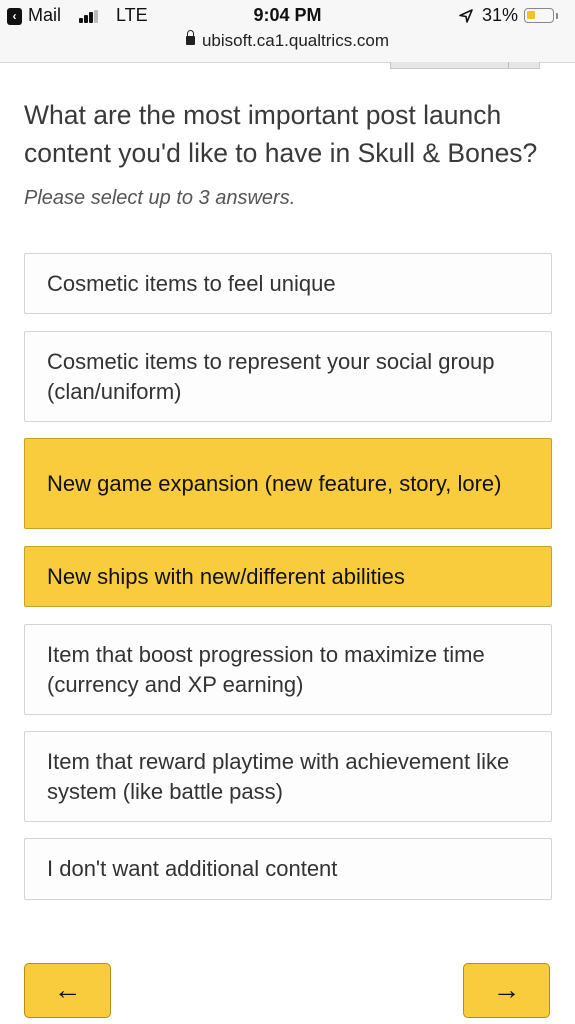 The image size is (575, 1024). Describe the element at coordinates (508, 65) in the screenshot. I see `previous-control-divider` at that location.